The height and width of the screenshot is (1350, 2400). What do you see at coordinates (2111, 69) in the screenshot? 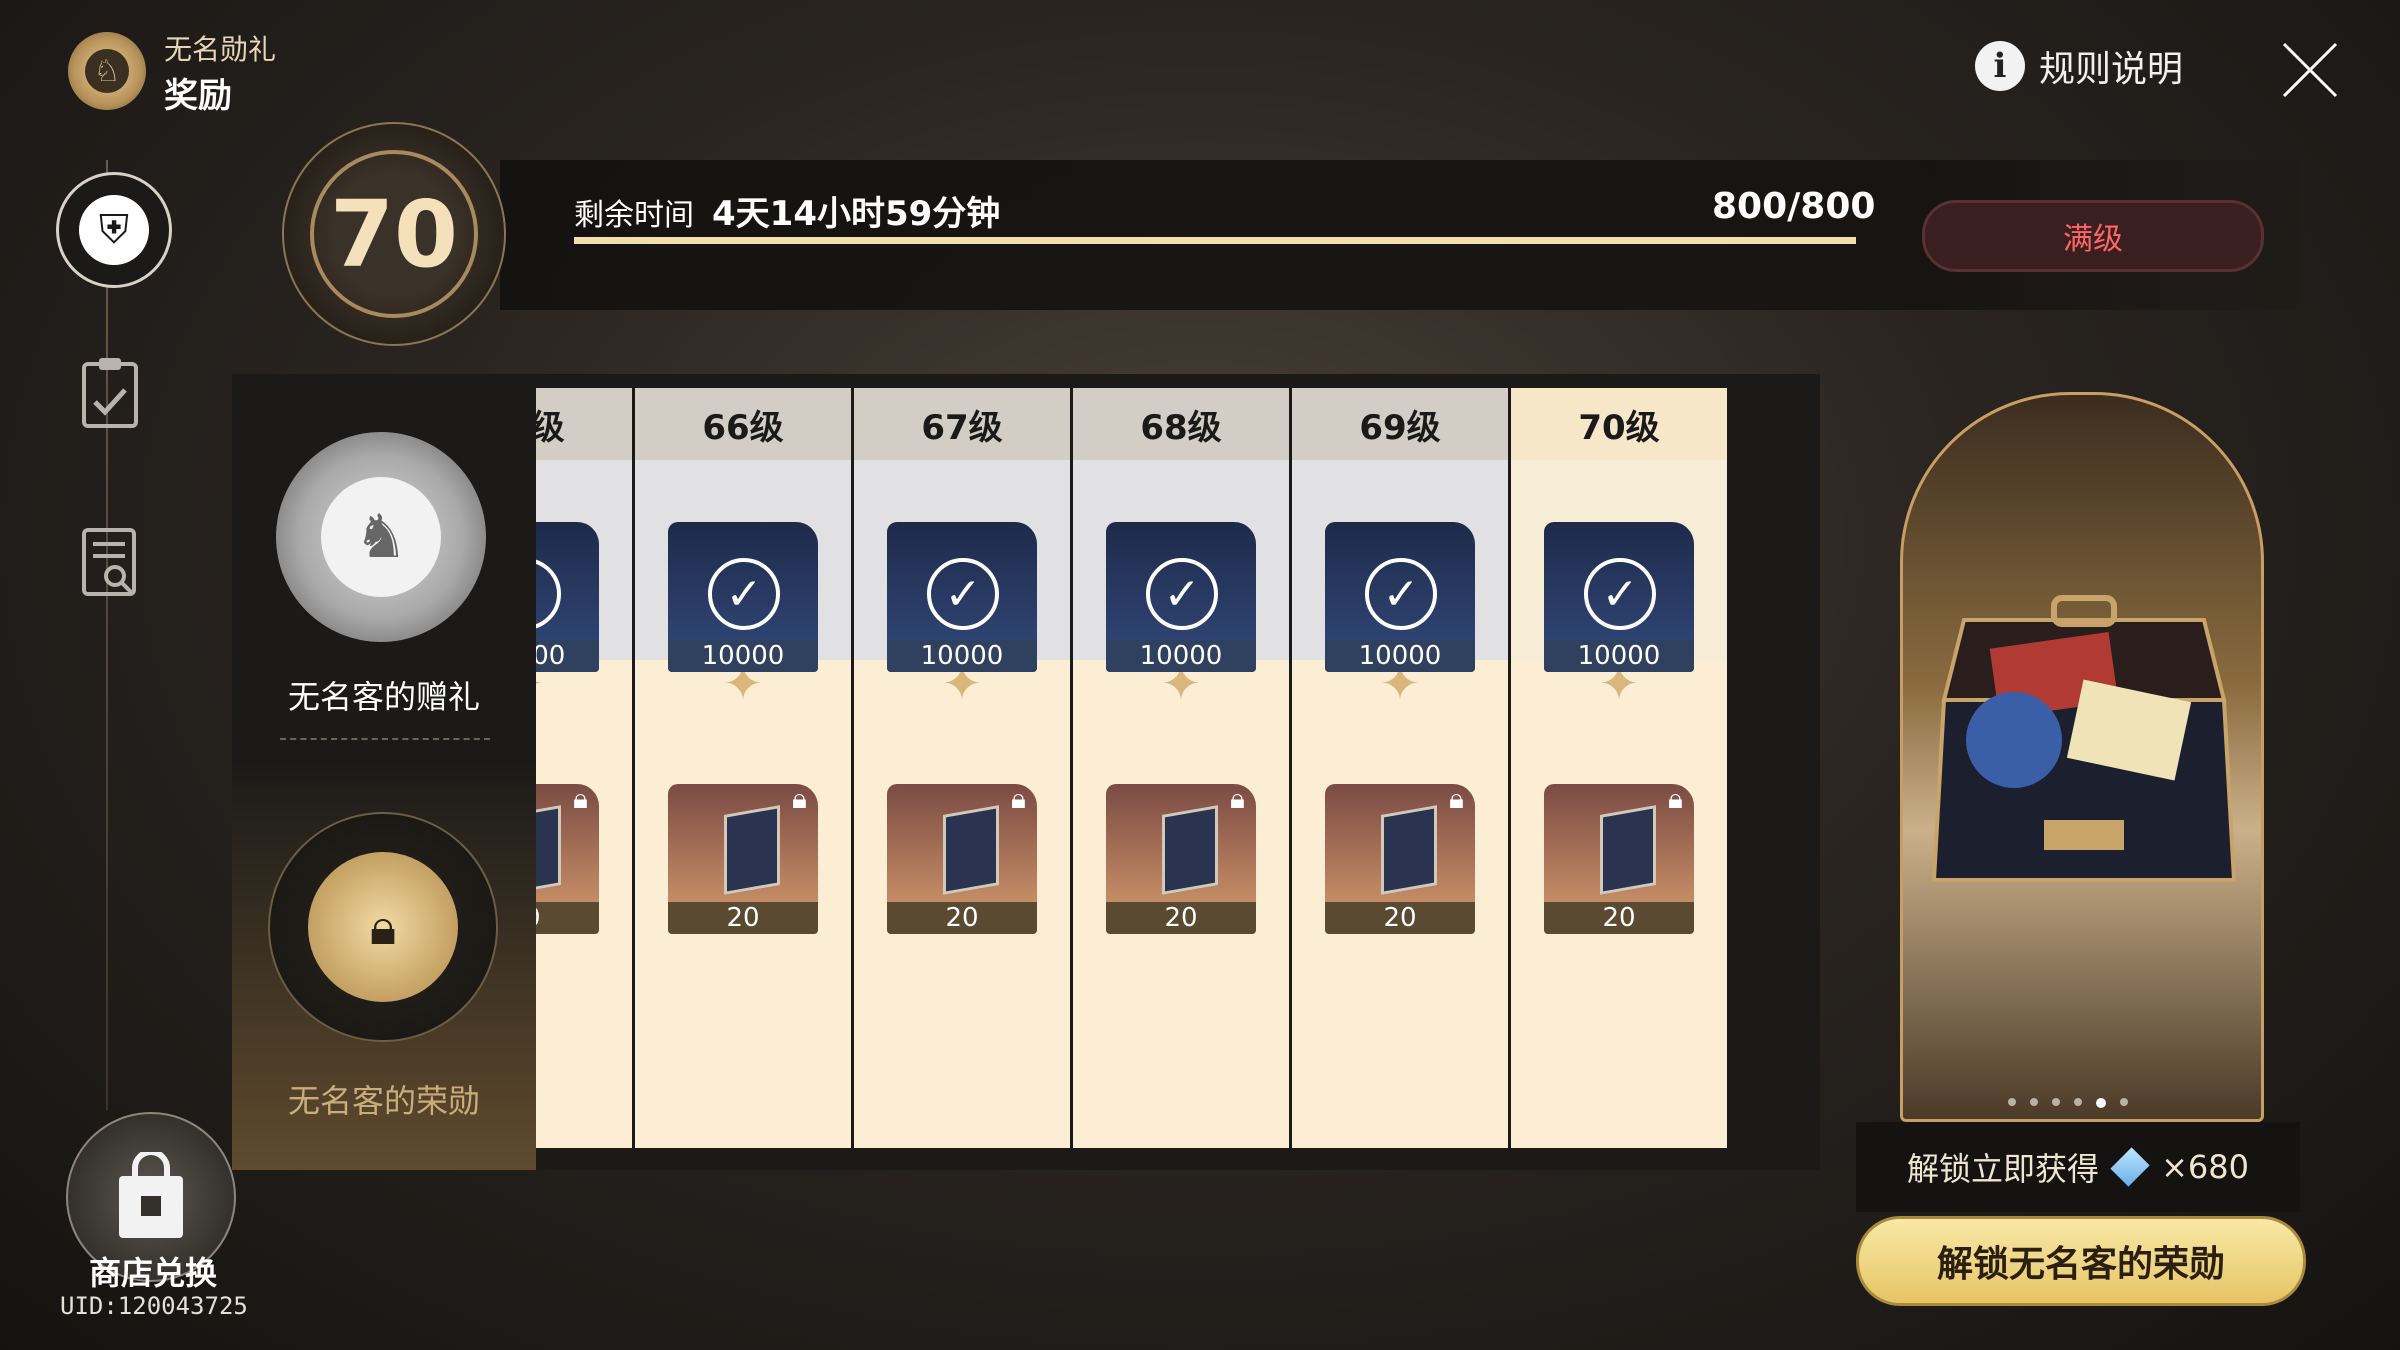
I see `rules-label: 规则说明` at bounding box center [2111, 69].